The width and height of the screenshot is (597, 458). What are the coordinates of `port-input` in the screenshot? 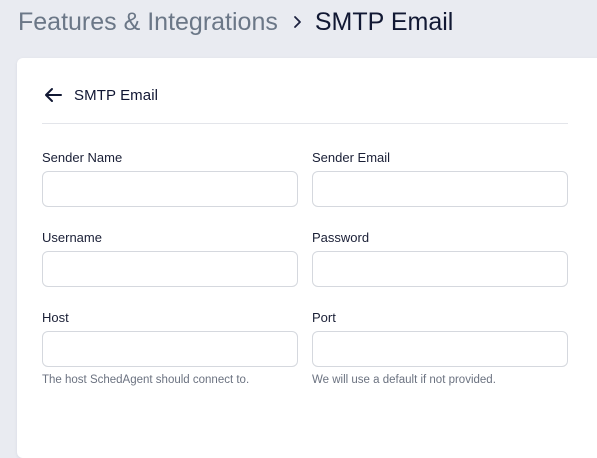 It's located at (440, 349).